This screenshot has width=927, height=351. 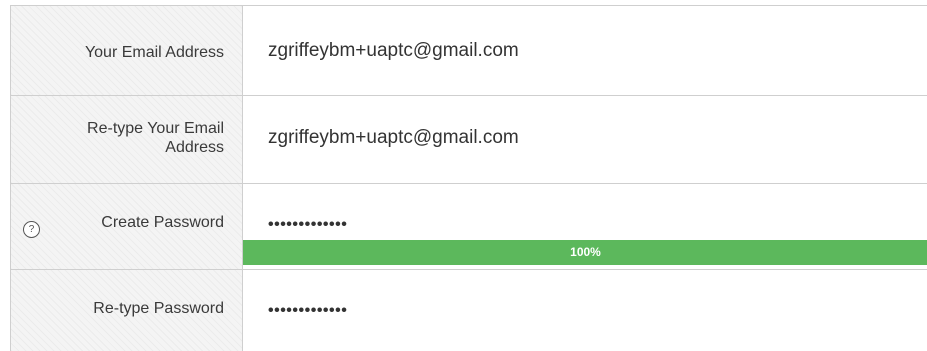 I want to click on password-strength-text: 100%, so click(x=585, y=252).